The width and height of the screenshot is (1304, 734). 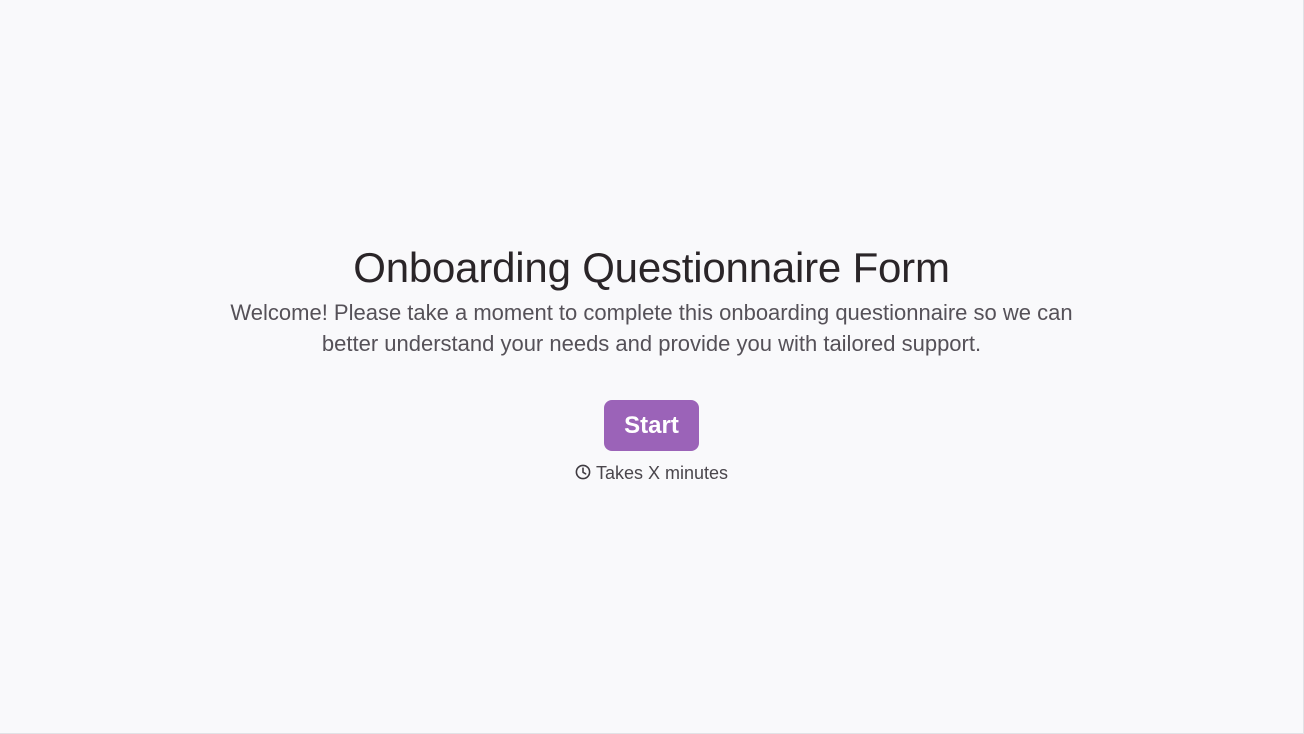 What do you see at coordinates (662, 473) in the screenshot?
I see `duration-text: Takes X minutes` at bounding box center [662, 473].